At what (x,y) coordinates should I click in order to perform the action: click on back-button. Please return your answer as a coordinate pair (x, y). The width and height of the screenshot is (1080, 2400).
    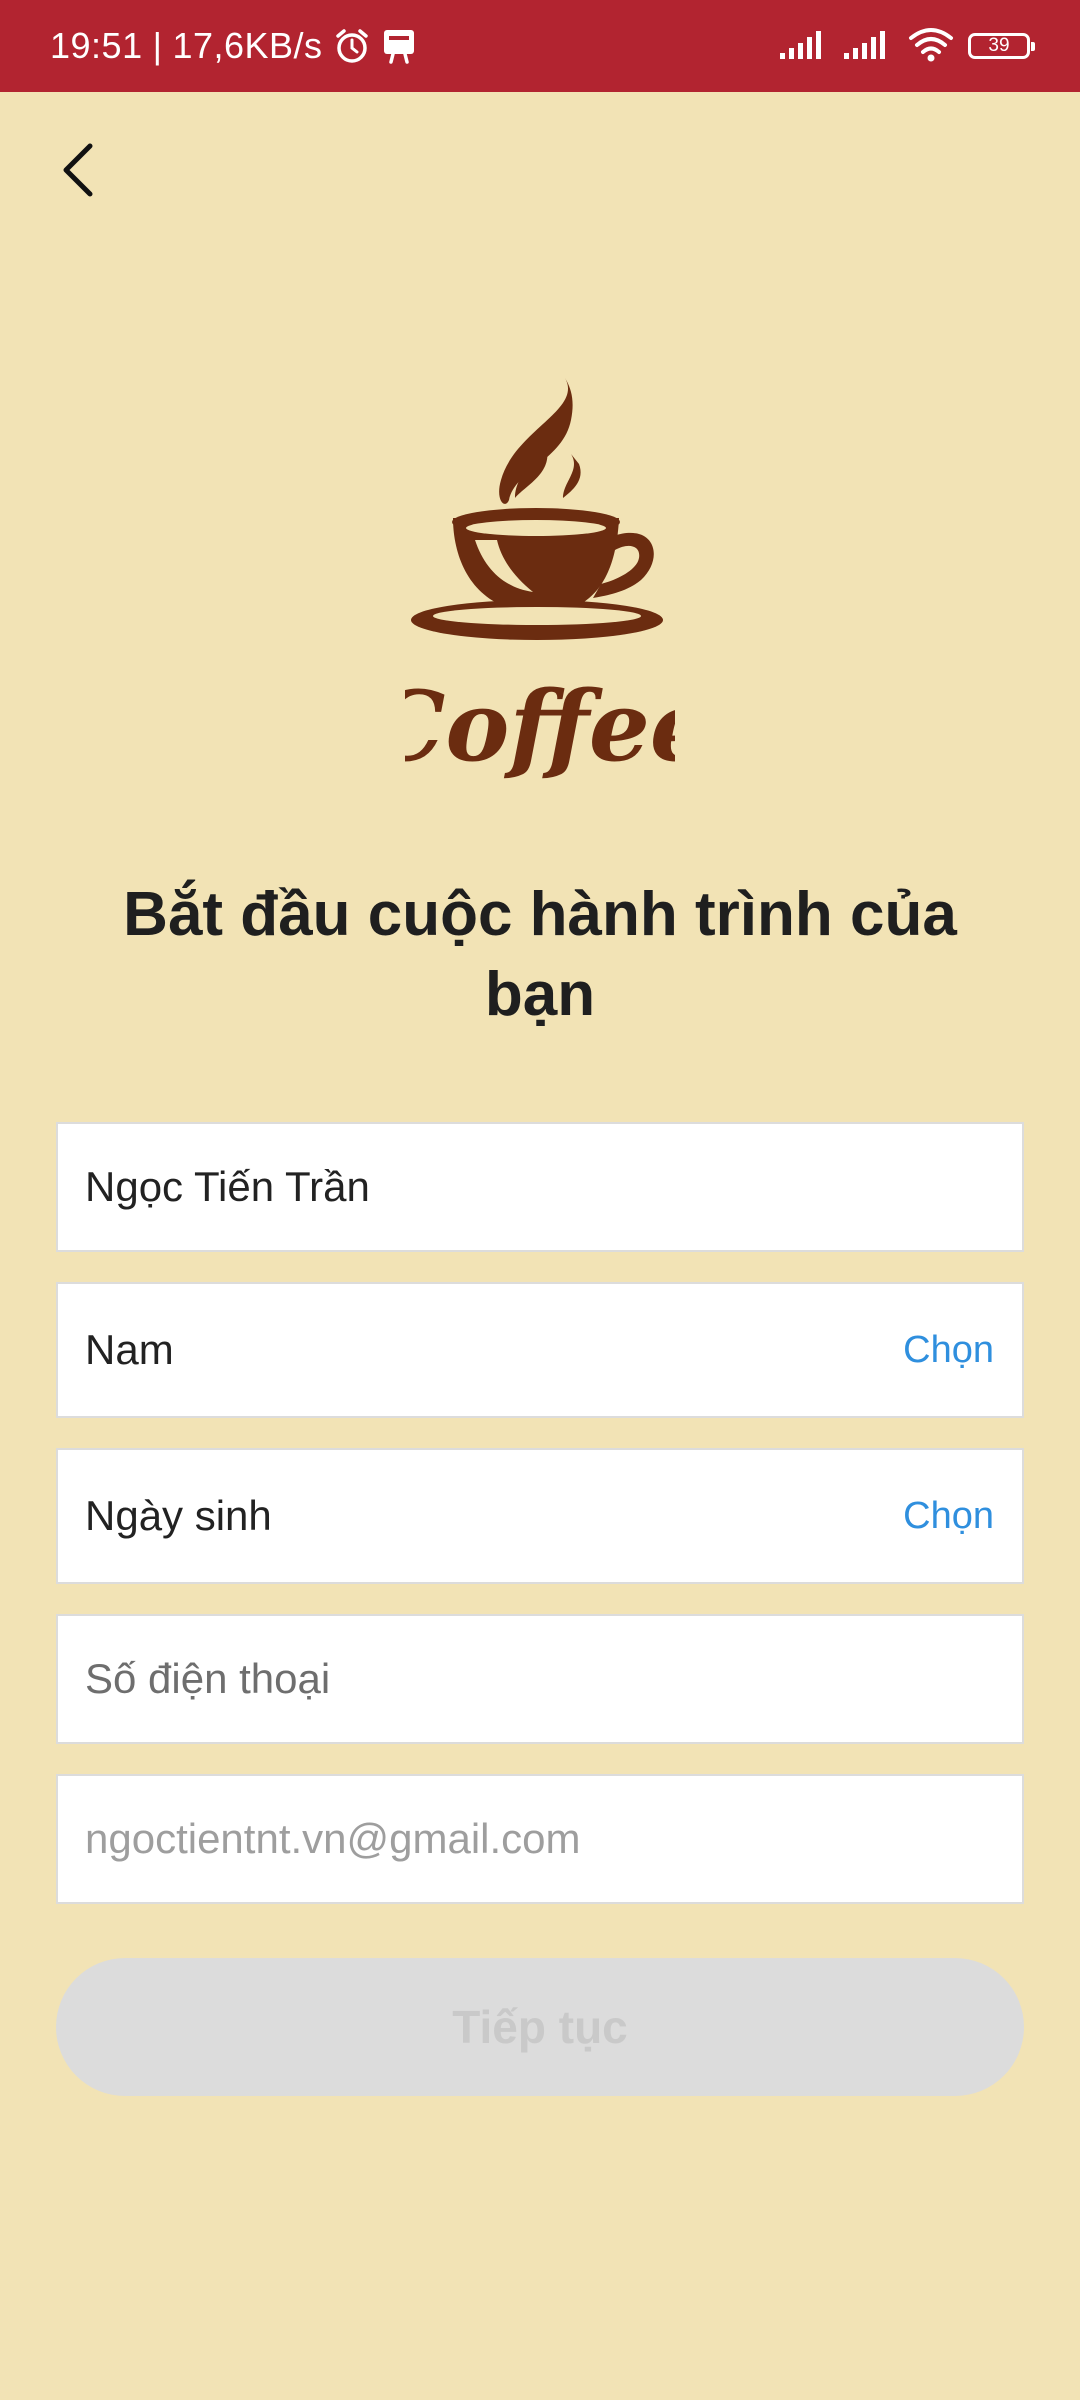
    Looking at the image, I should click on (78, 170).